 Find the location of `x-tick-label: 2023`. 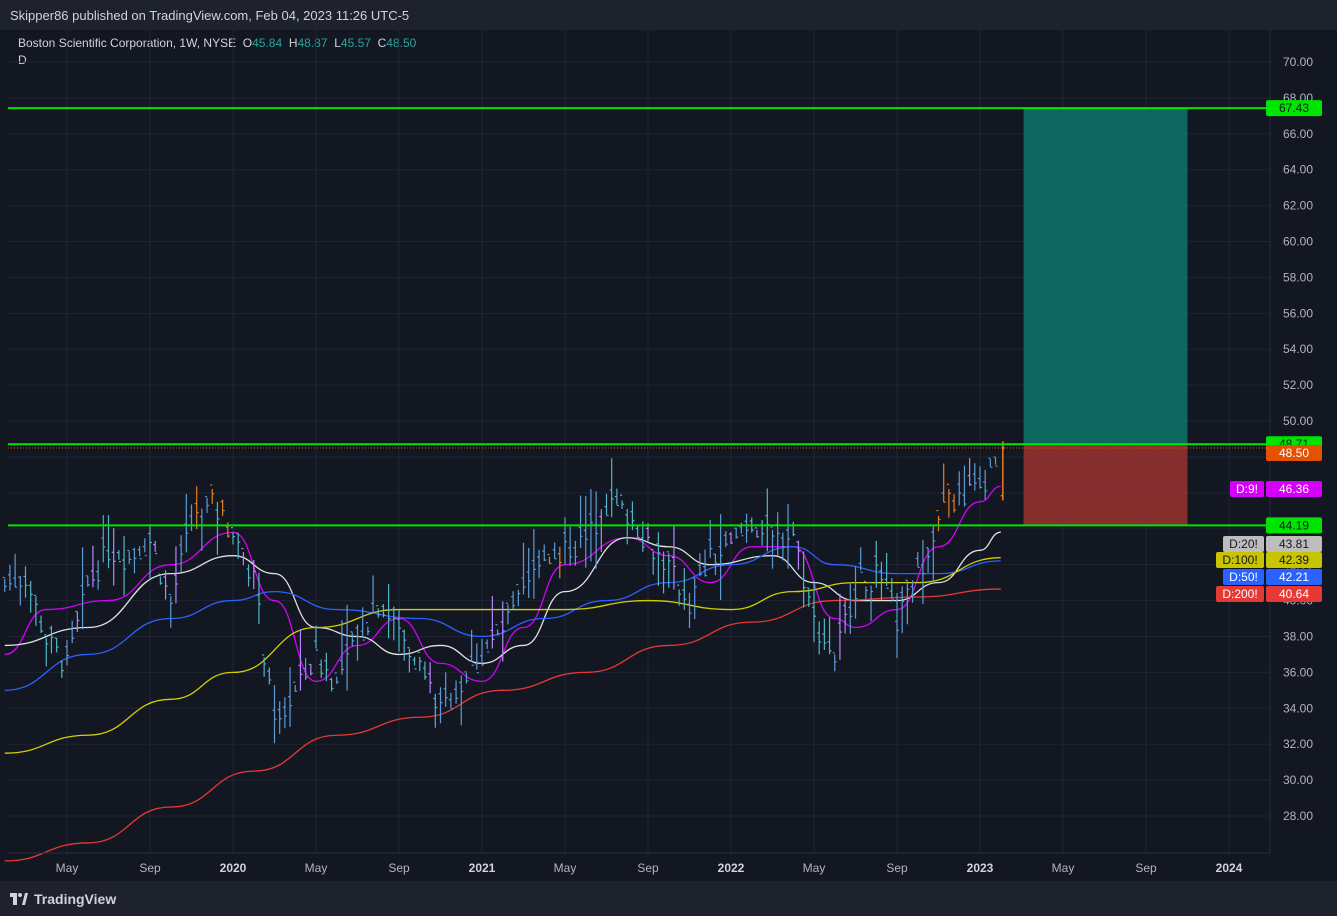

x-tick-label: 2023 is located at coordinates (980, 868).